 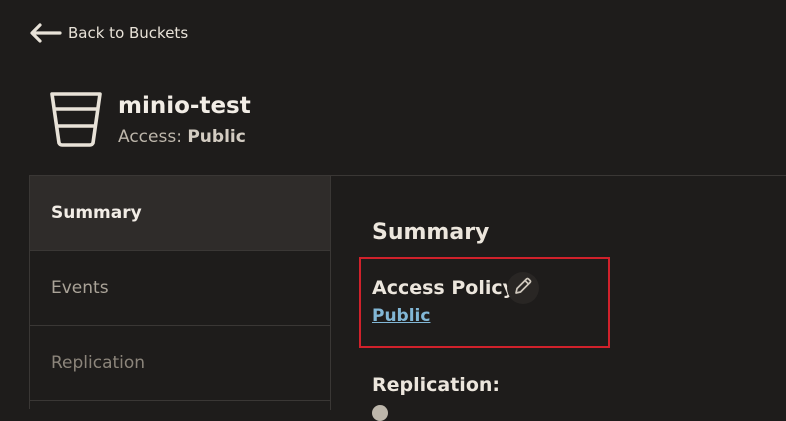 What do you see at coordinates (180, 288) in the screenshot?
I see `sidebar-item-events: Events` at bounding box center [180, 288].